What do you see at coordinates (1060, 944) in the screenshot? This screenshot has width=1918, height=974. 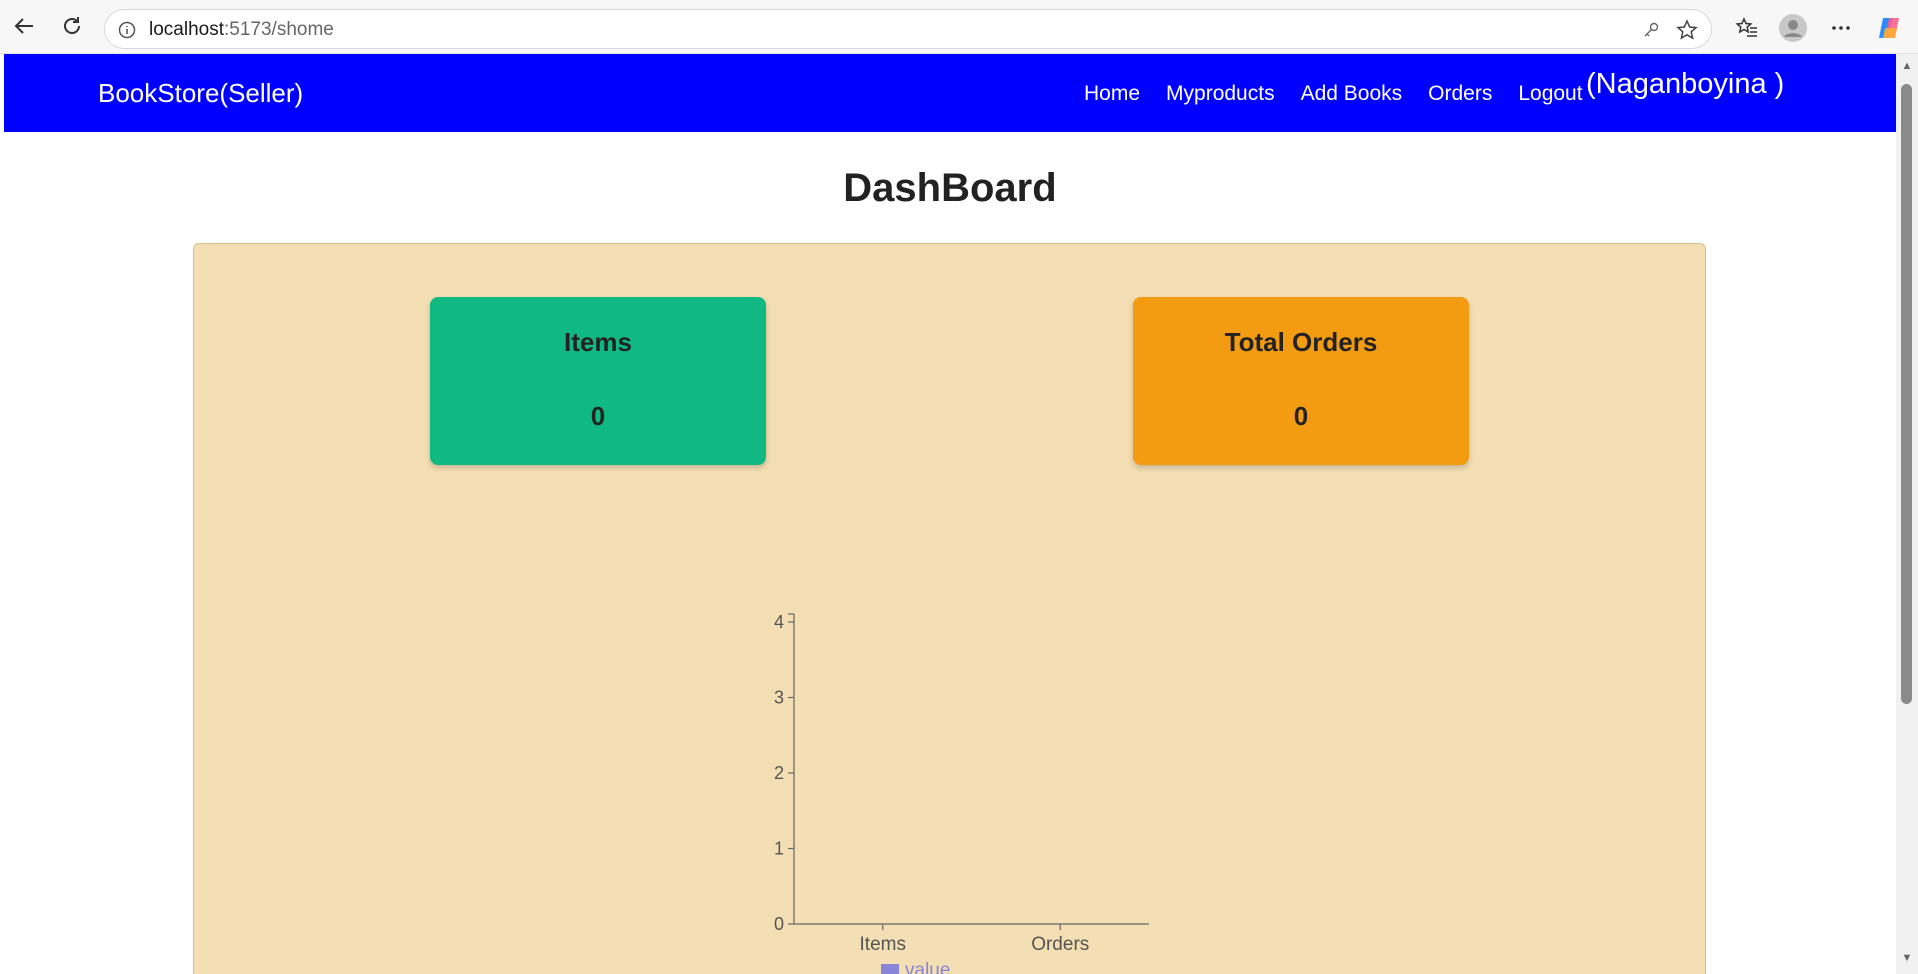 I see `x-tick-label: Orders` at bounding box center [1060, 944].